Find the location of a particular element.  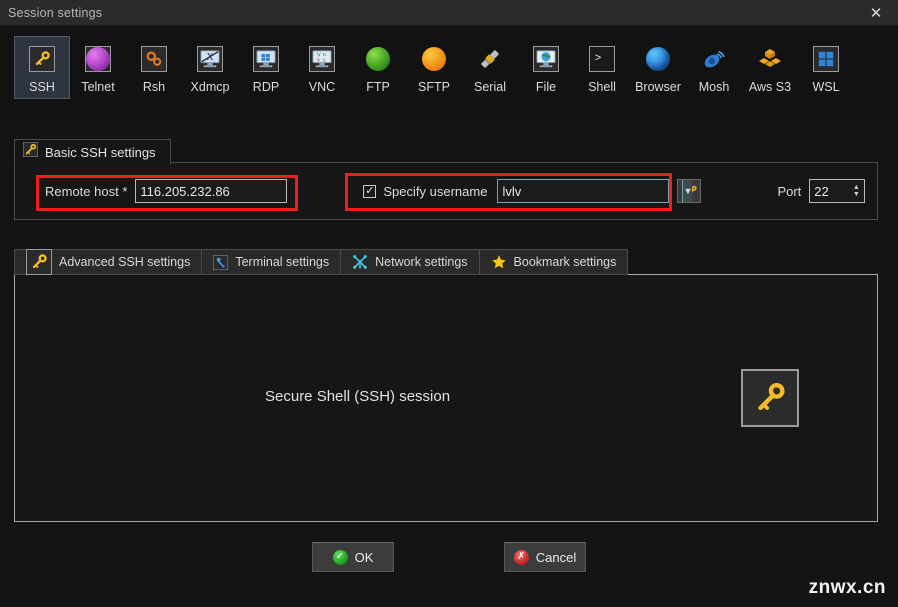

specify-username-checkbox: ✓ is located at coordinates (370, 191).